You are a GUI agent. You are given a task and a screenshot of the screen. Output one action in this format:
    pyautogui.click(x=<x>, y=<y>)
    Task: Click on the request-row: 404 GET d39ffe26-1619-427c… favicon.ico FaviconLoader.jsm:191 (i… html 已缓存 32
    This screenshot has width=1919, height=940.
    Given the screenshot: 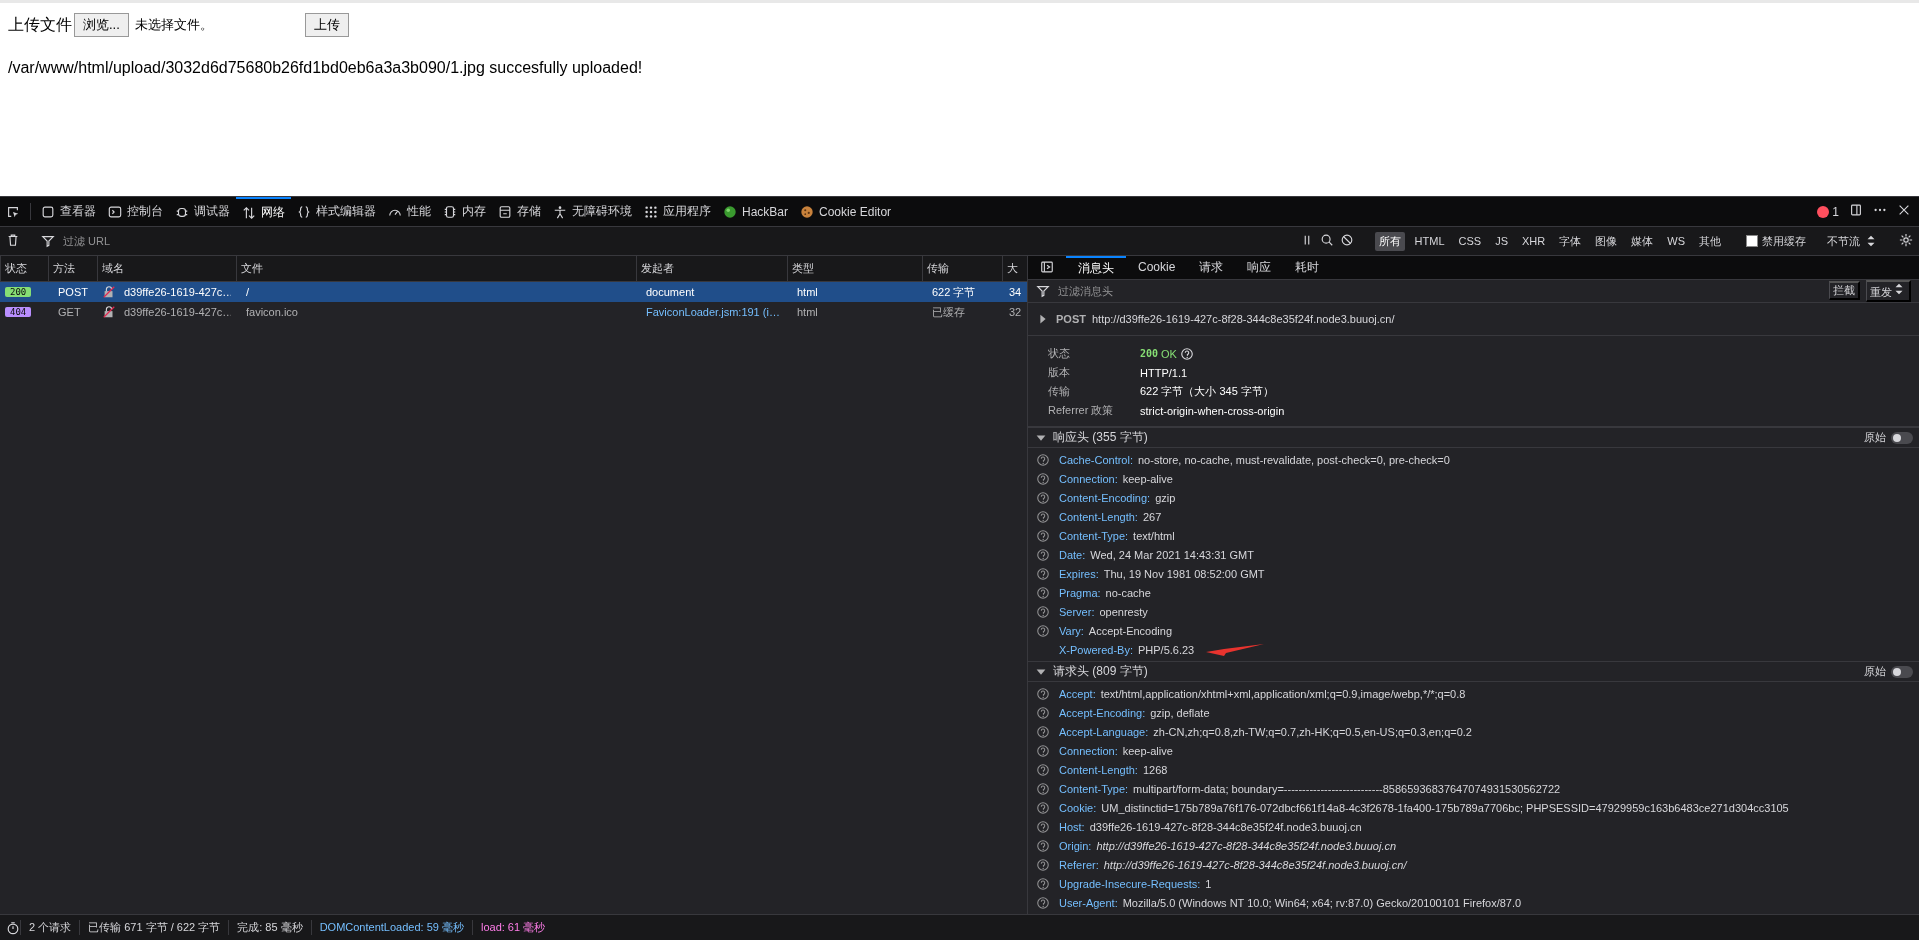 What is the action you would take?
    pyautogui.click(x=513, y=312)
    